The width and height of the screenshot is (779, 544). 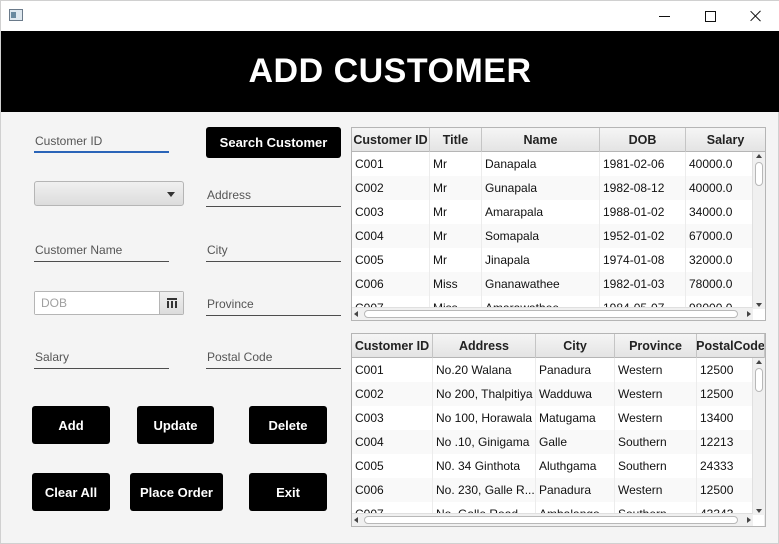 I want to click on calendar-button, so click(x=171, y=303).